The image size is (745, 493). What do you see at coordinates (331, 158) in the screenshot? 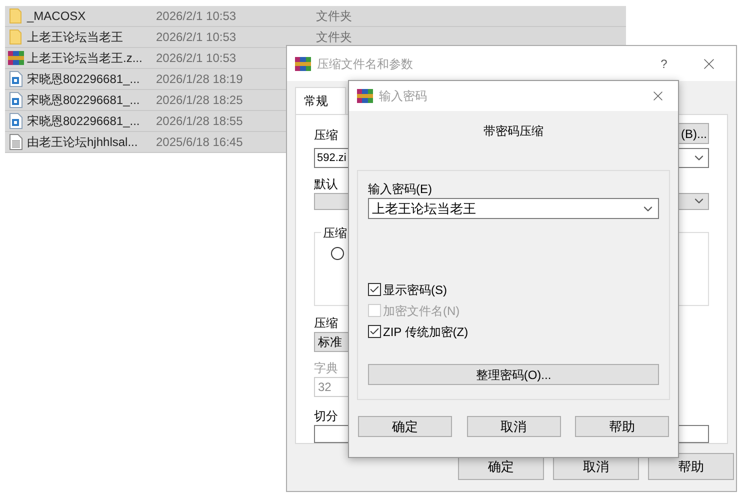
I see `field-value: 592.zi` at bounding box center [331, 158].